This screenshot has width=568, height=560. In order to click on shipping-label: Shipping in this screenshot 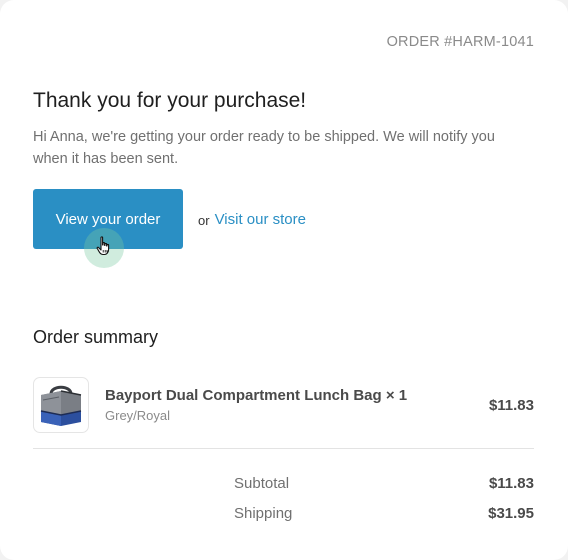, I will do `click(263, 513)`.